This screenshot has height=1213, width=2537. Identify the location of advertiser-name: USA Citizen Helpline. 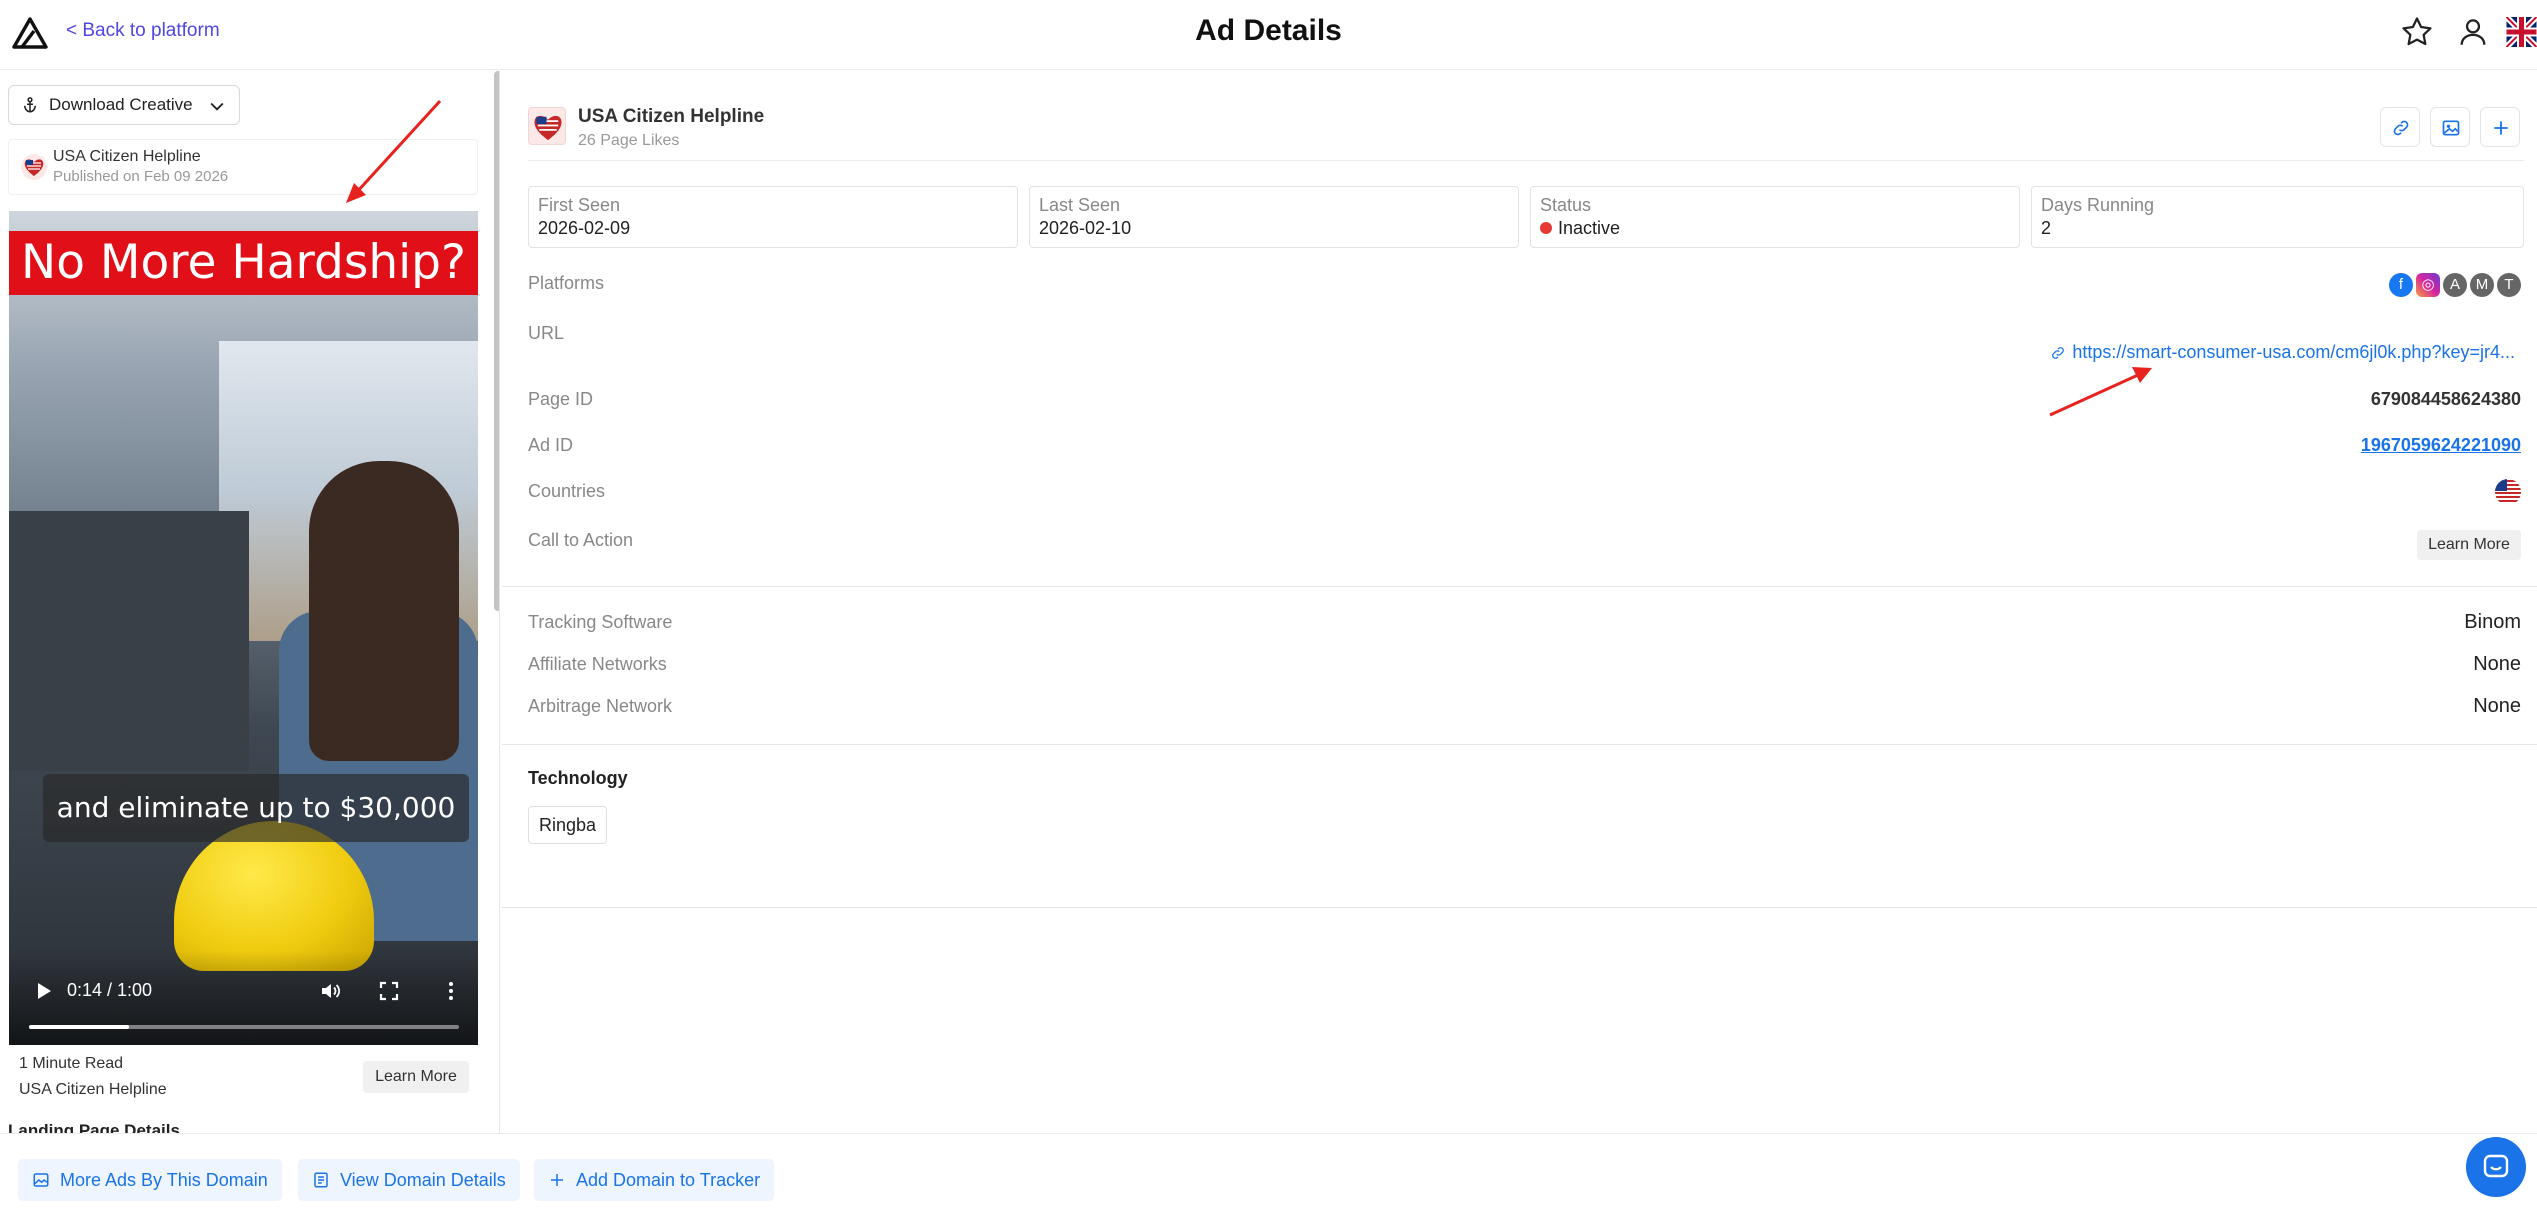
(671, 117).